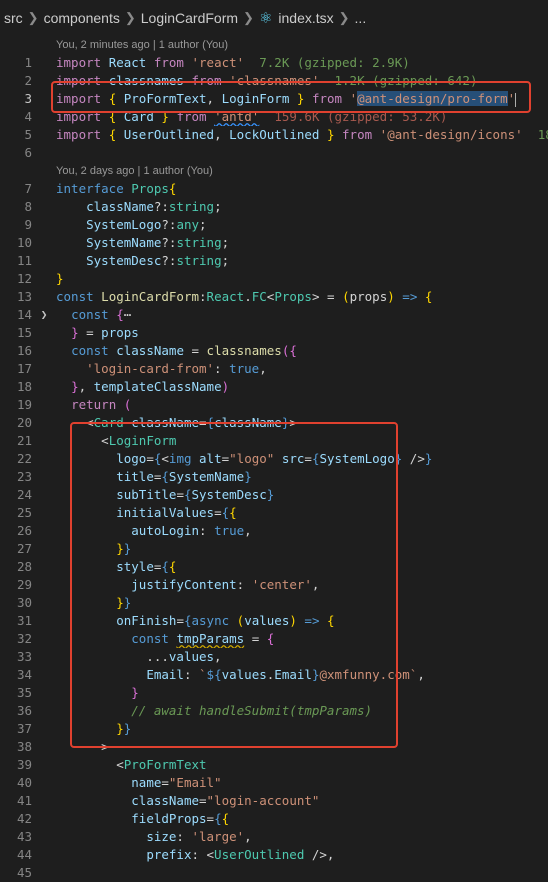  I want to click on codelens-author: You, 2 days ago | 1 author (You), so click(274, 171).